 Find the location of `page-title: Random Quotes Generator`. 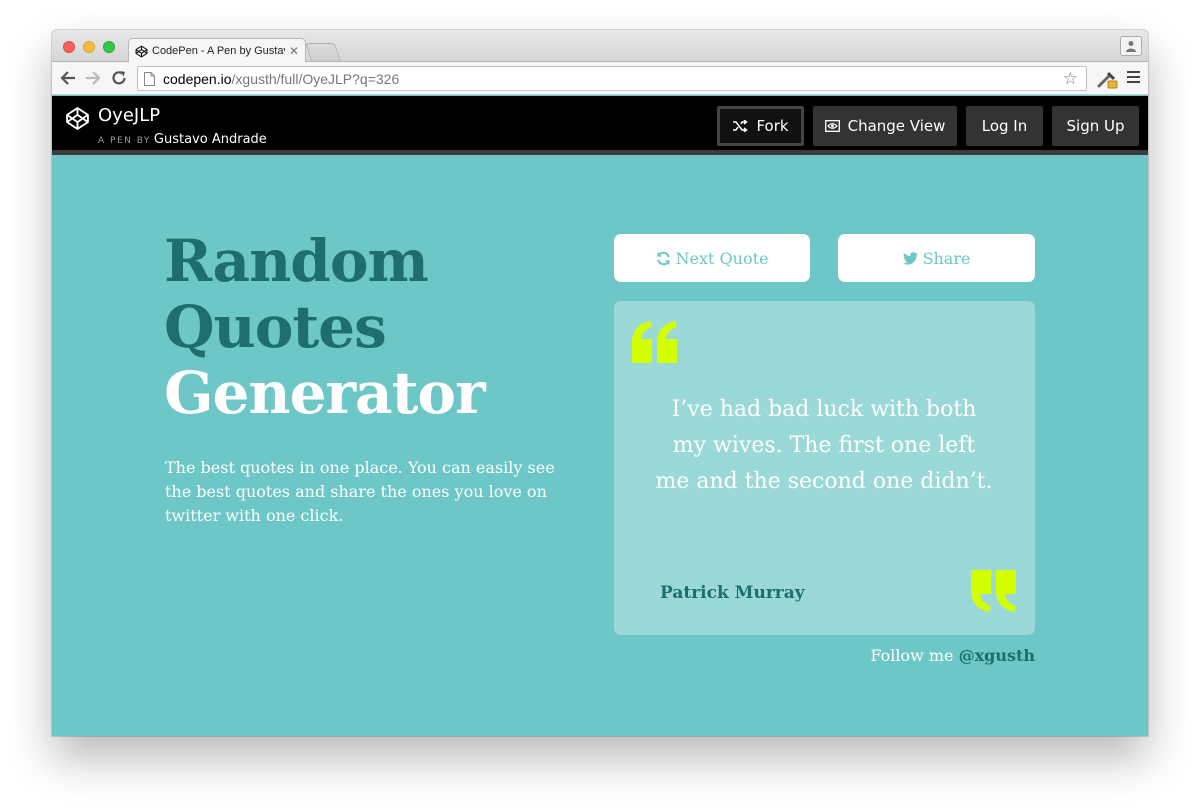

page-title: Random Quotes Generator is located at coordinates (325, 327).